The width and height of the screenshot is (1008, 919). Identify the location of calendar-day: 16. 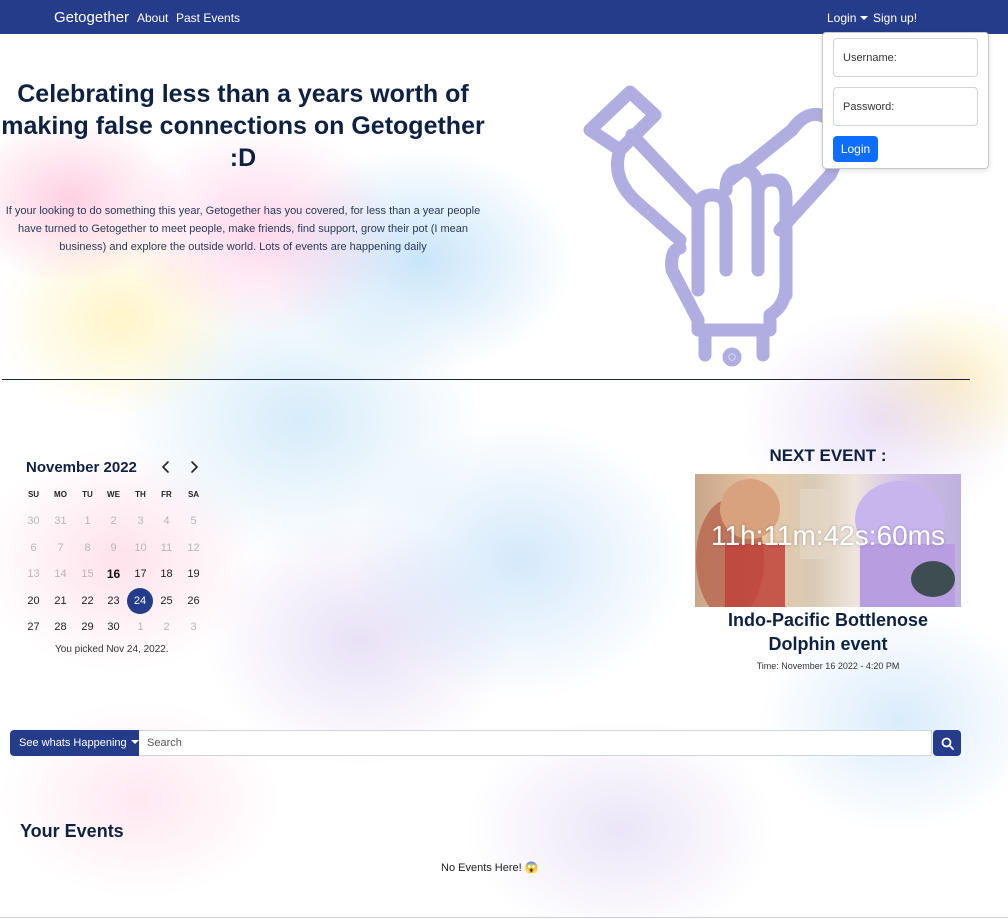
(113, 574).